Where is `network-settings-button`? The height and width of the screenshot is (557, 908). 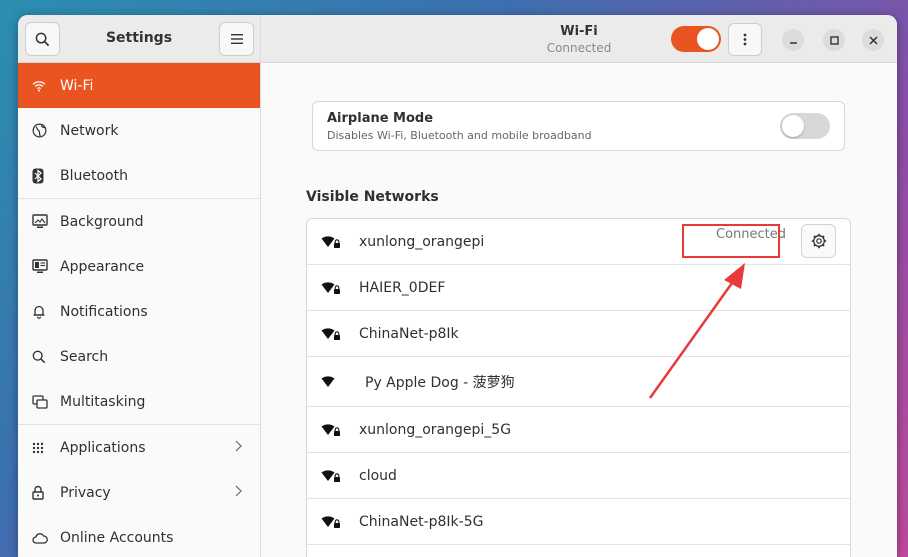
network-settings-button is located at coordinates (818, 241).